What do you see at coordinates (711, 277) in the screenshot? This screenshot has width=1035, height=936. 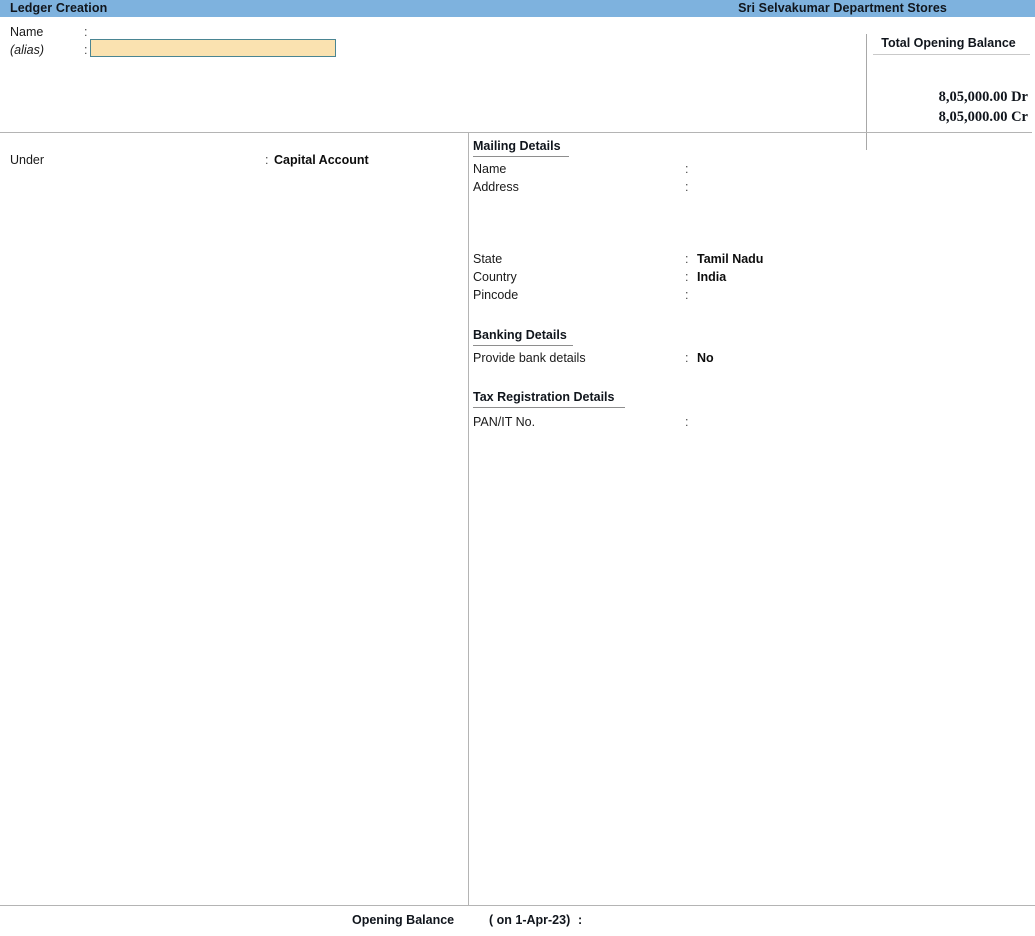 I see `mailing-country-value: India` at bounding box center [711, 277].